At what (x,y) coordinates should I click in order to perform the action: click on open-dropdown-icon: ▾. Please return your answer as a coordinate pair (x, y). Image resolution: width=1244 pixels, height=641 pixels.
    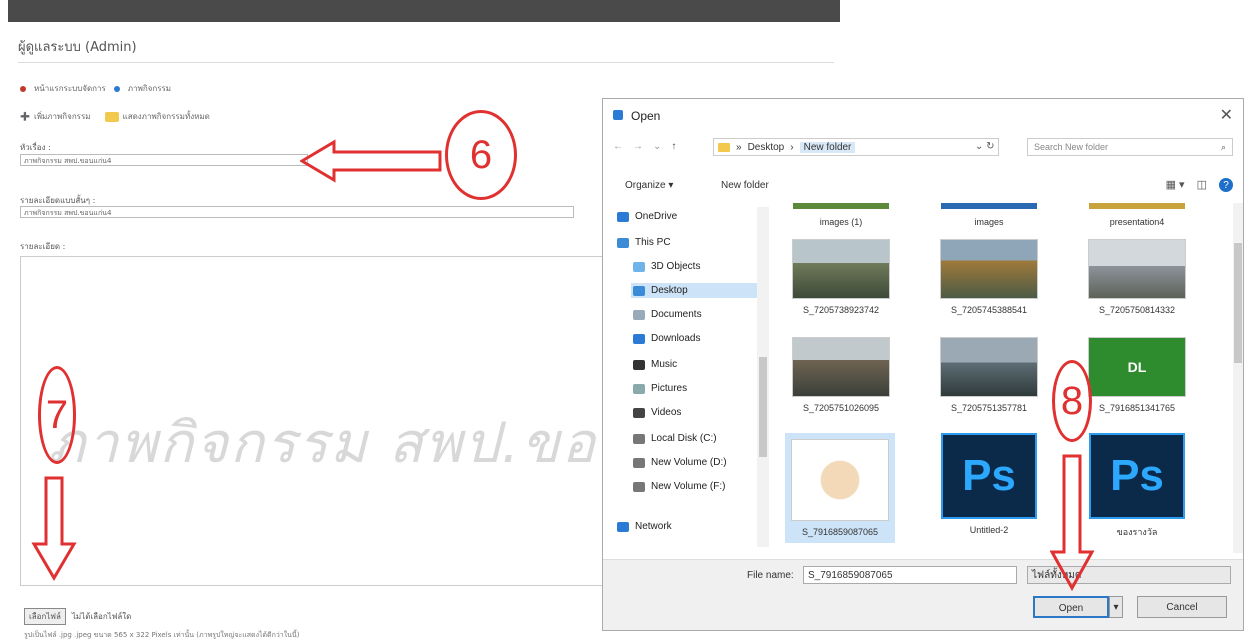
    Looking at the image, I should click on (1116, 607).